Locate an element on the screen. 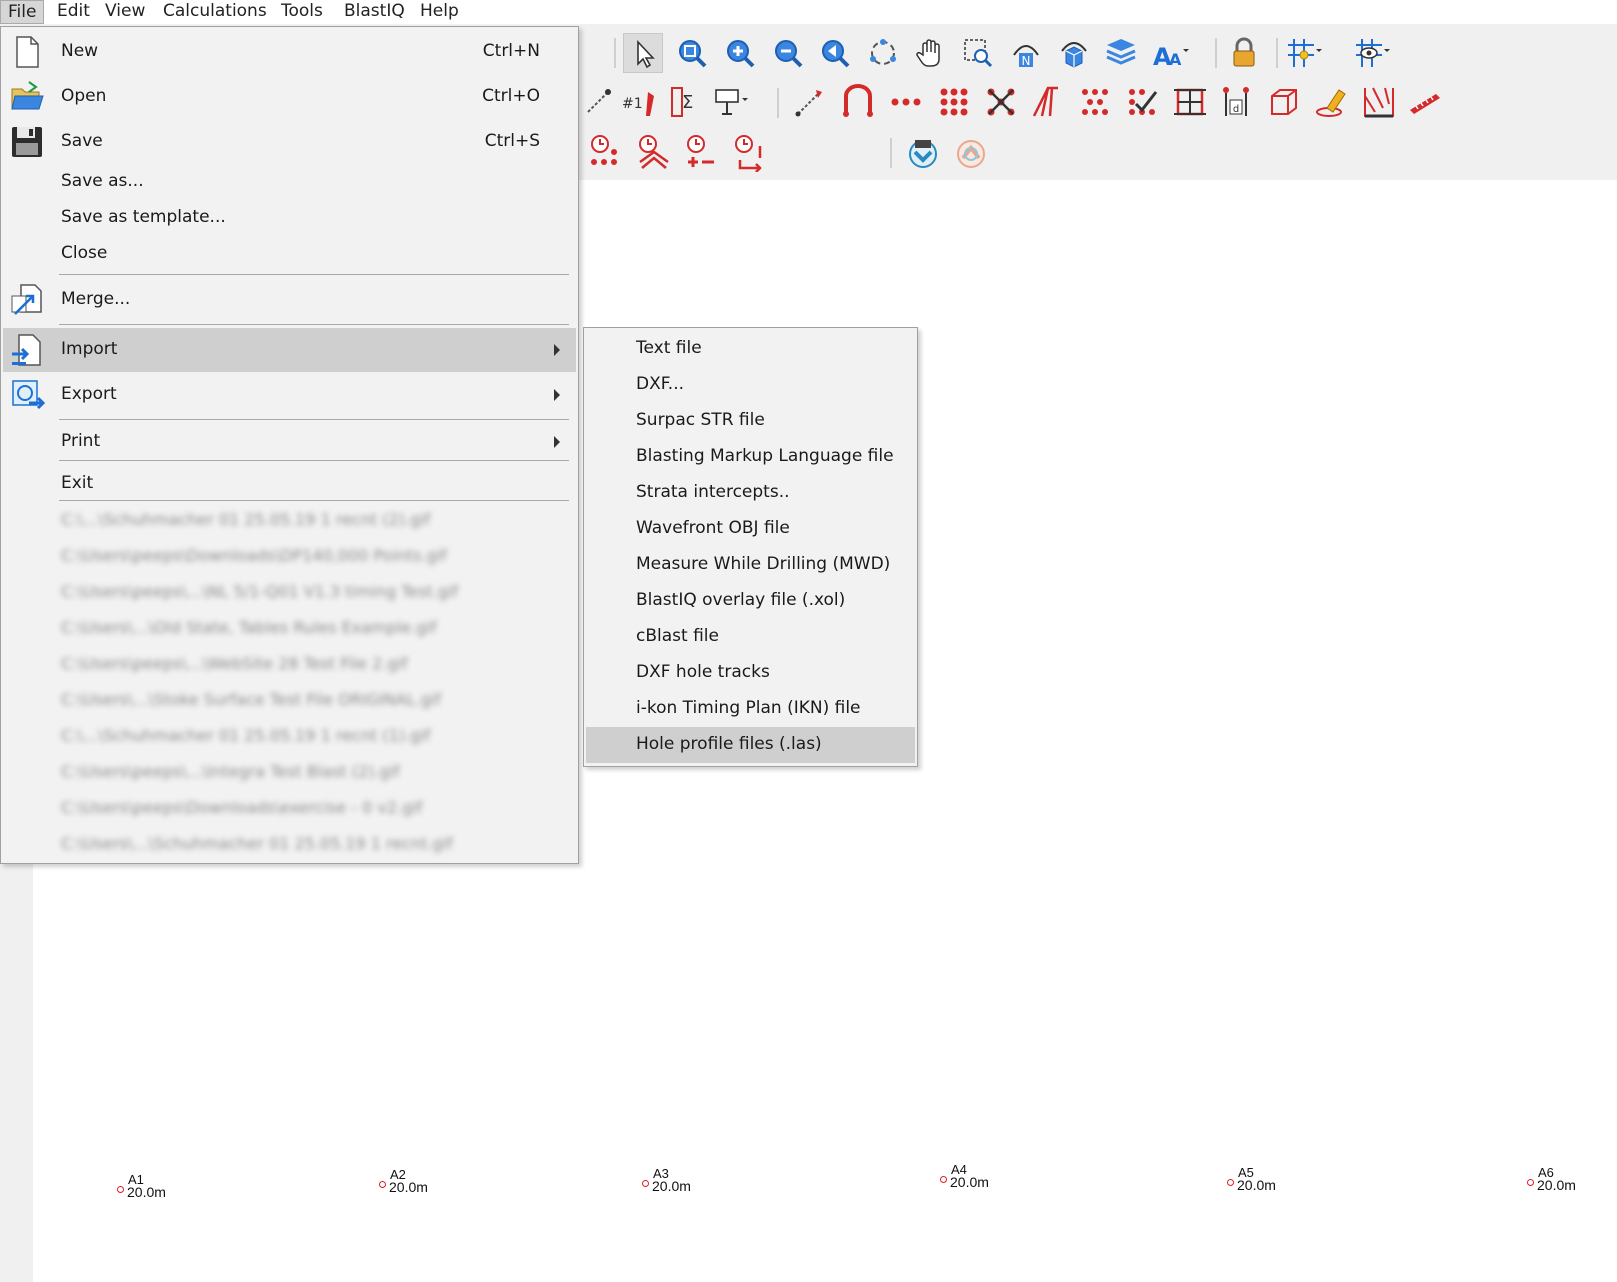  import-strata-intercepts: Strata intercepts.. is located at coordinates (750, 493).